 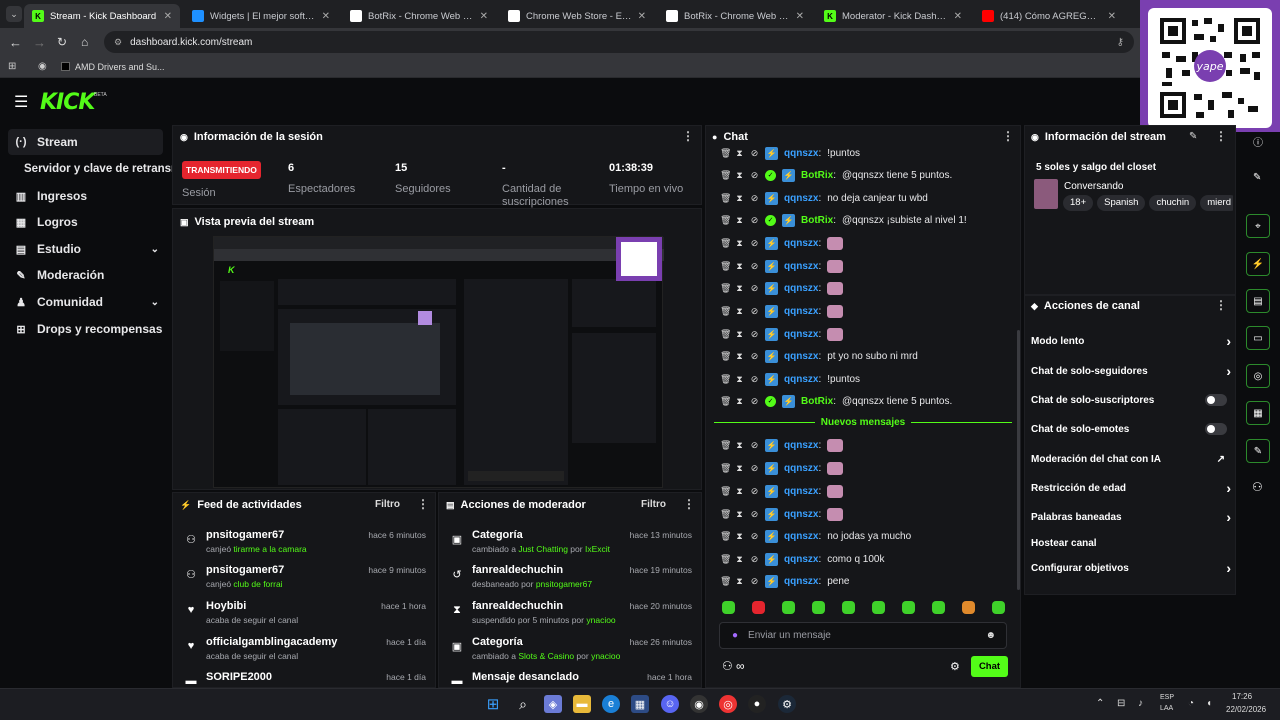 I want to click on browser-tab: K Moderator - Kick Dashboard ✕, so click(x=893, y=16).